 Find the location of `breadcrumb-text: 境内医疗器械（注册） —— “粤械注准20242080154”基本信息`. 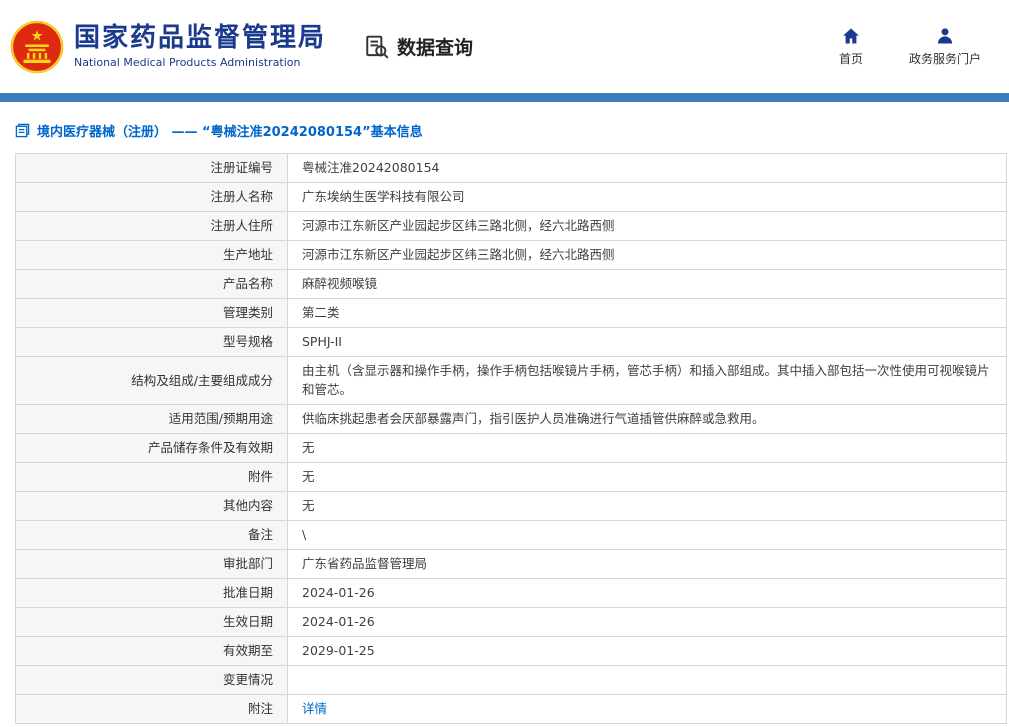

breadcrumb-text: 境内医疗器械（注册） —— “粤械注准20242080154”基本信息 is located at coordinates (230, 132).